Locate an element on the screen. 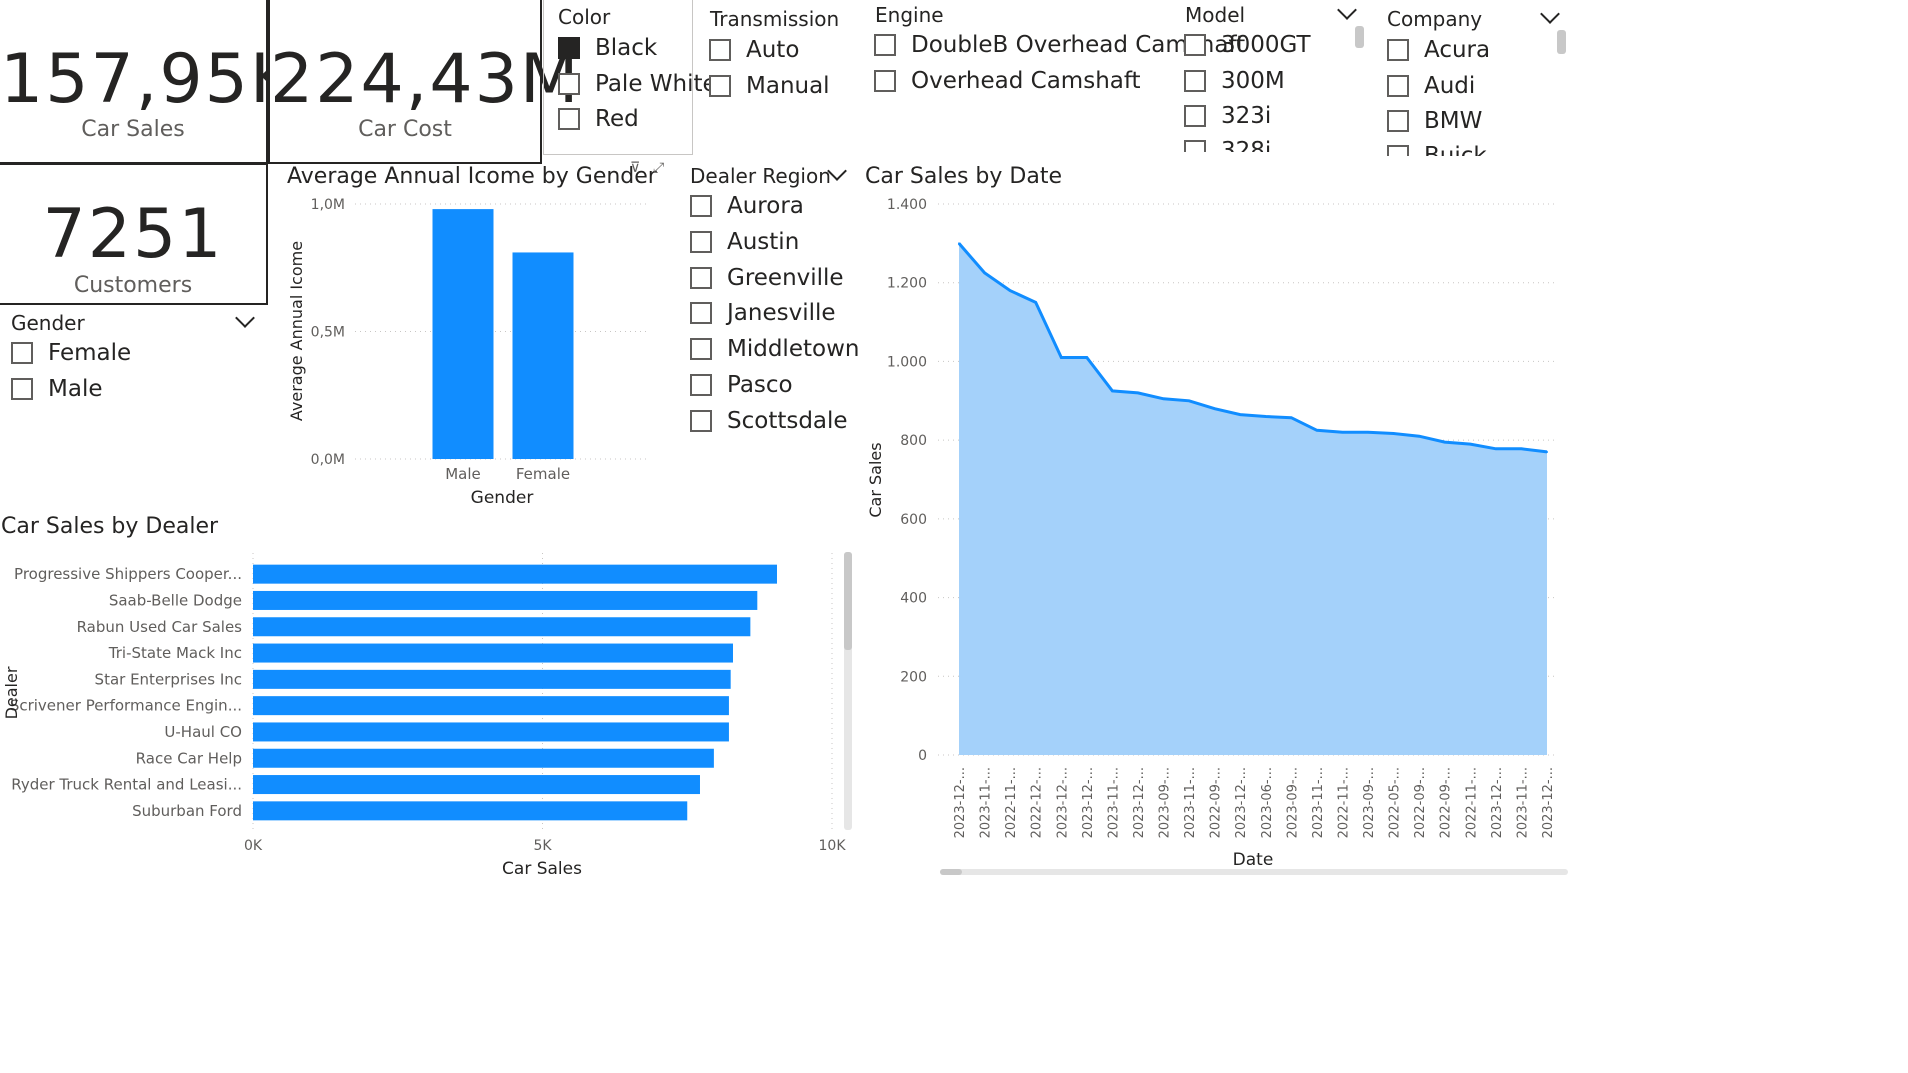  color-option-pale-white: Pale White is located at coordinates (637, 84).